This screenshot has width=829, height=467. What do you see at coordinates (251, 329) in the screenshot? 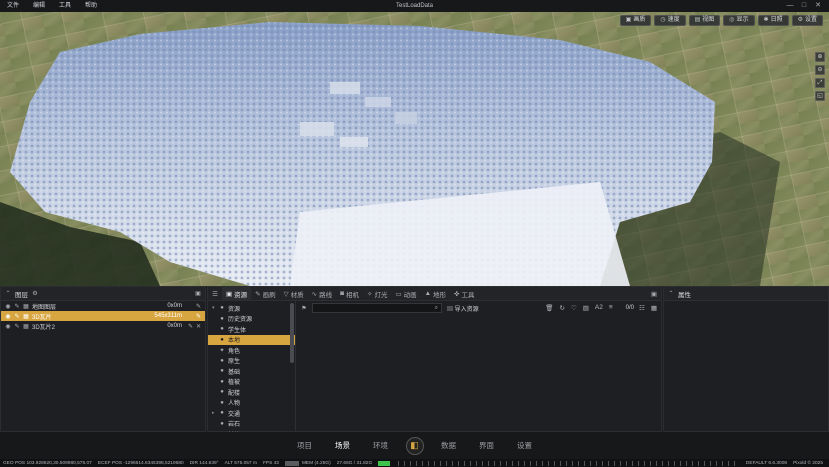
I see `tree-item: ● 学生体` at bounding box center [251, 329].